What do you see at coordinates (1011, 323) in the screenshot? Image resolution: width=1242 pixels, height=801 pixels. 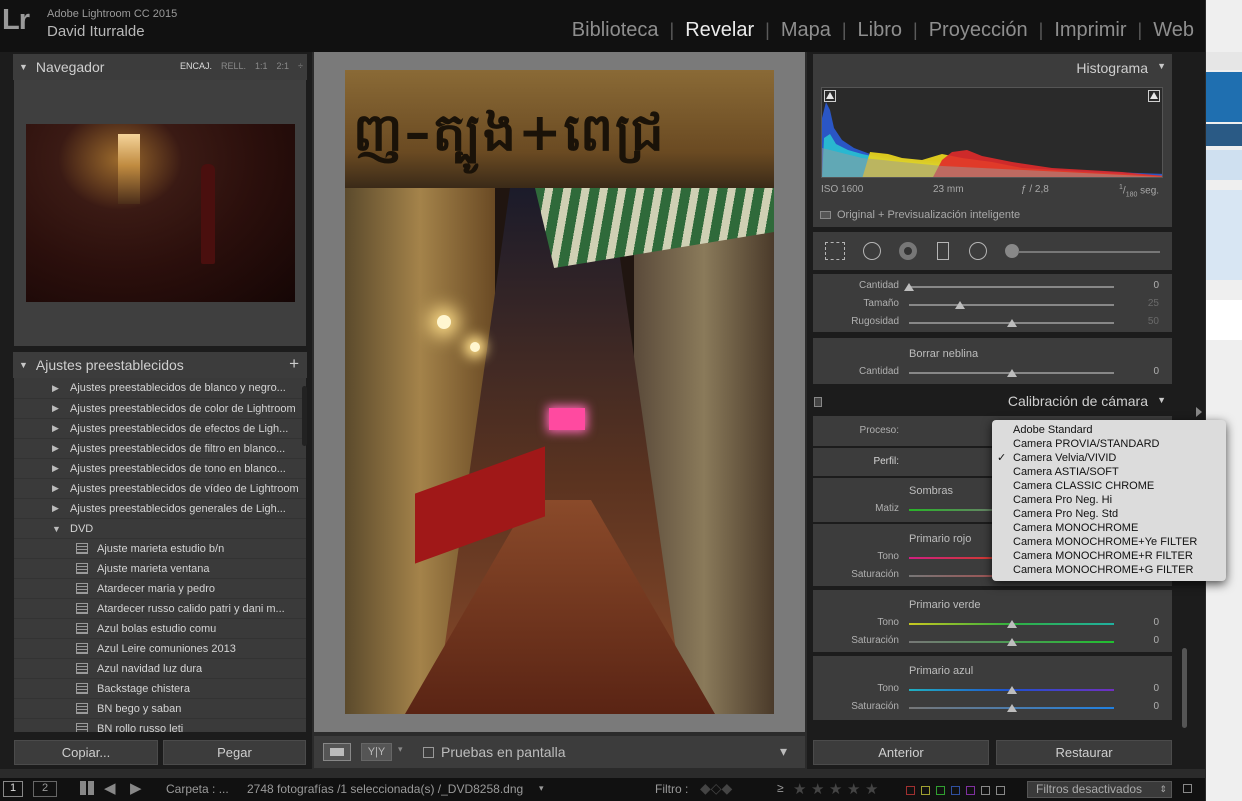 I see `noise-roughness-thumb` at bounding box center [1011, 323].